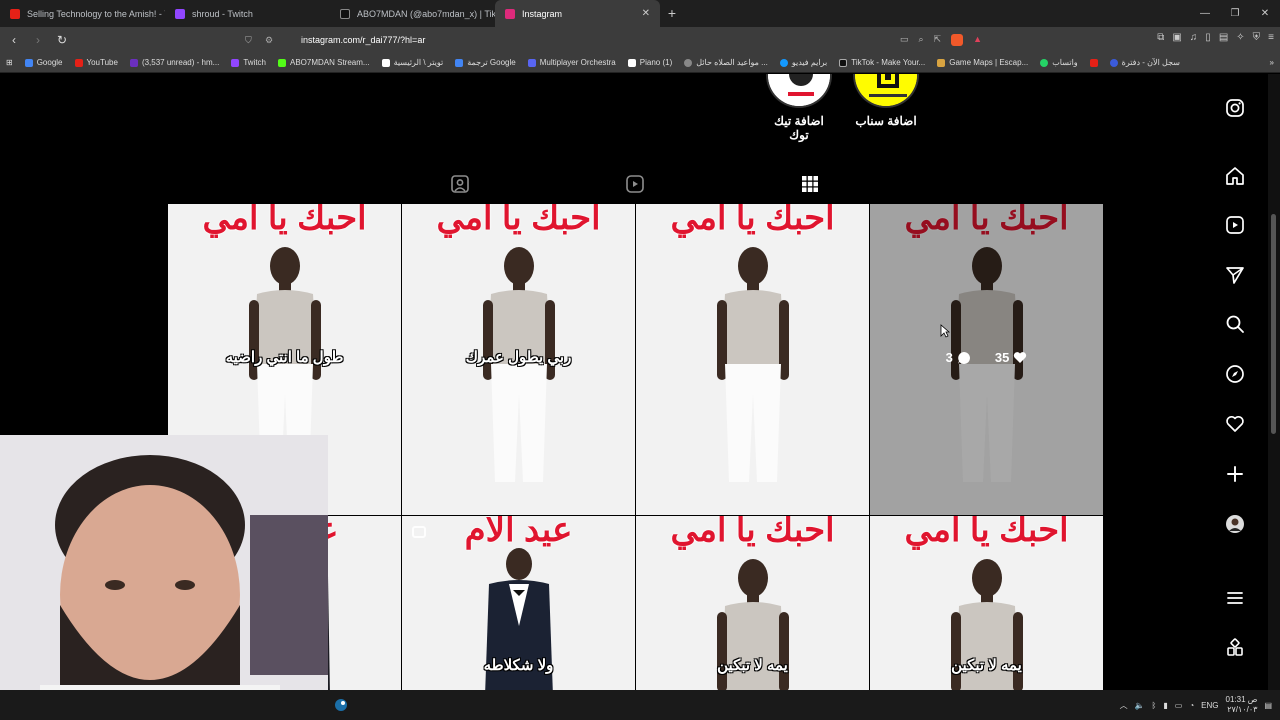 Image resolution: width=1280 pixels, height=720 pixels. What do you see at coordinates (518, 532) in the screenshot?
I see `post-heading: عيد الام` at bounding box center [518, 532].